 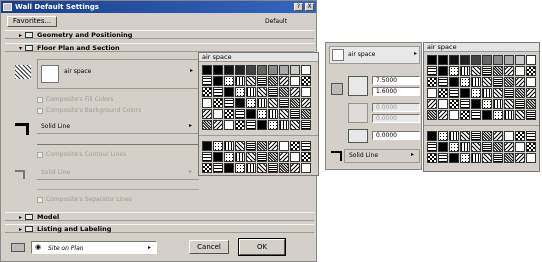 I want to click on section-model: ▸ Model, so click(x=159, y=216).